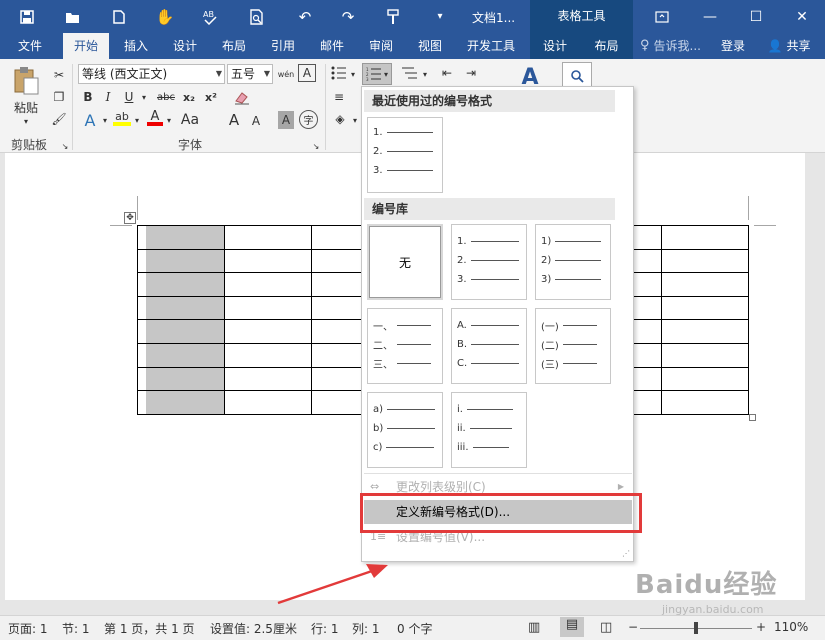 The image size is (825, 640). Describe the element at coordinates (706, 585) in the screenshot. I see `watermark-logo: Baidu经验` at that location.